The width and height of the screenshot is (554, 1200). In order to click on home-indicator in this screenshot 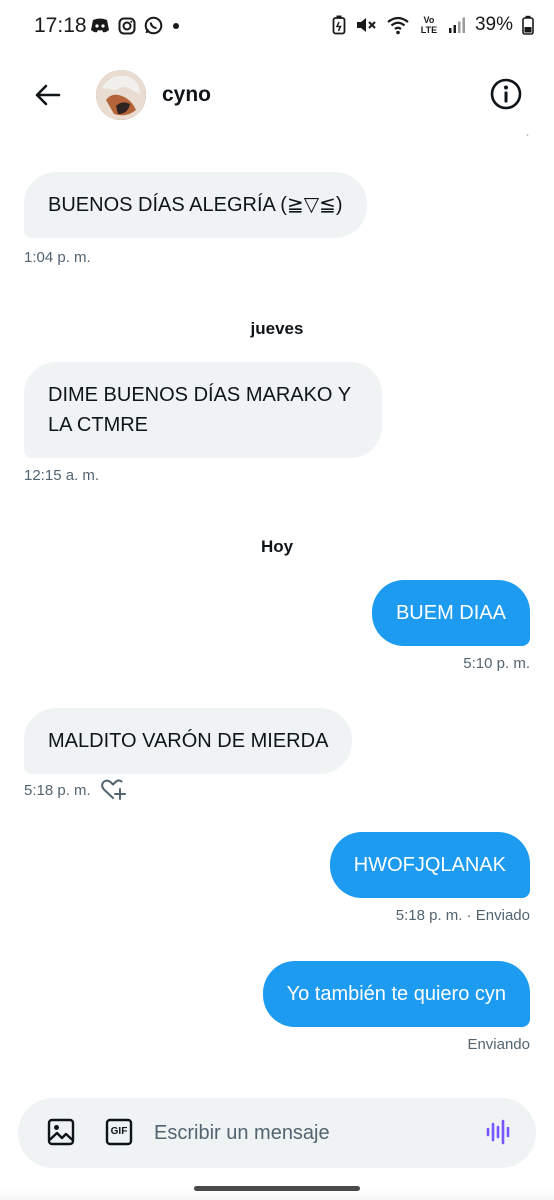, I will do `click(277, 1188)`.